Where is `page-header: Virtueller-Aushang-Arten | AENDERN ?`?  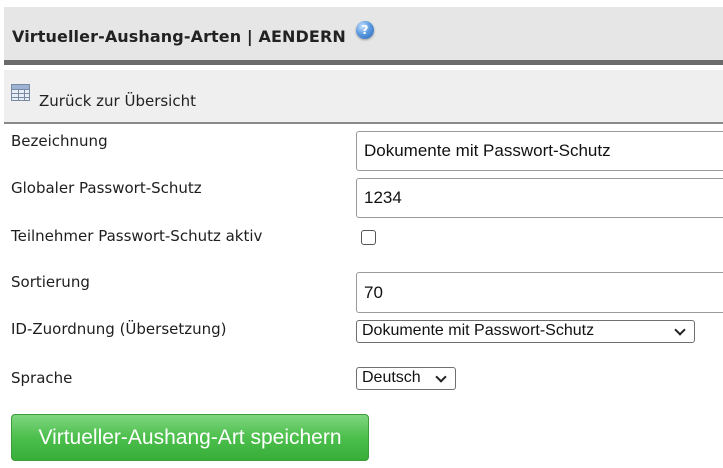
page-header: Virtueller-Aushang-Arten | AENDERN ? is located at coordinates (363, 36).